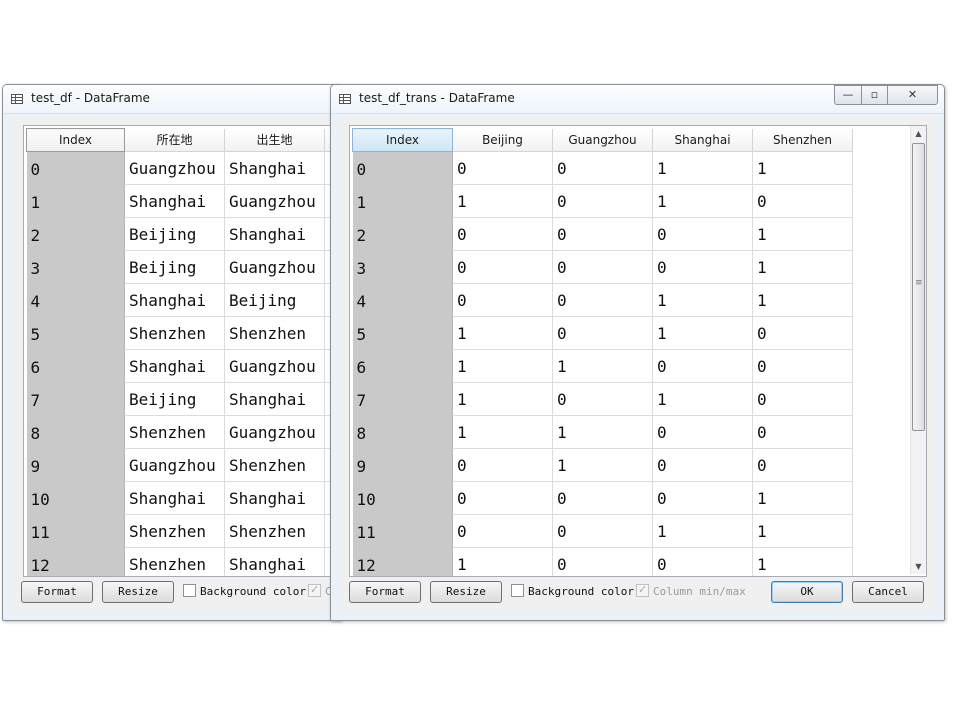 The image size is (960, 720). Describe the element at coordinates (807, 592) in the screenshot. I see `ok-button: OK` at that location.